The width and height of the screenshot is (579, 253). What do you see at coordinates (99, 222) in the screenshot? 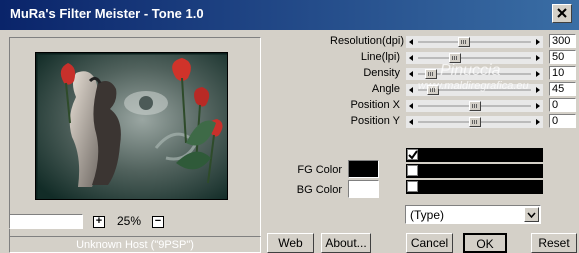
I see `zoom-in-button: +` at bounding box center [99, 222].